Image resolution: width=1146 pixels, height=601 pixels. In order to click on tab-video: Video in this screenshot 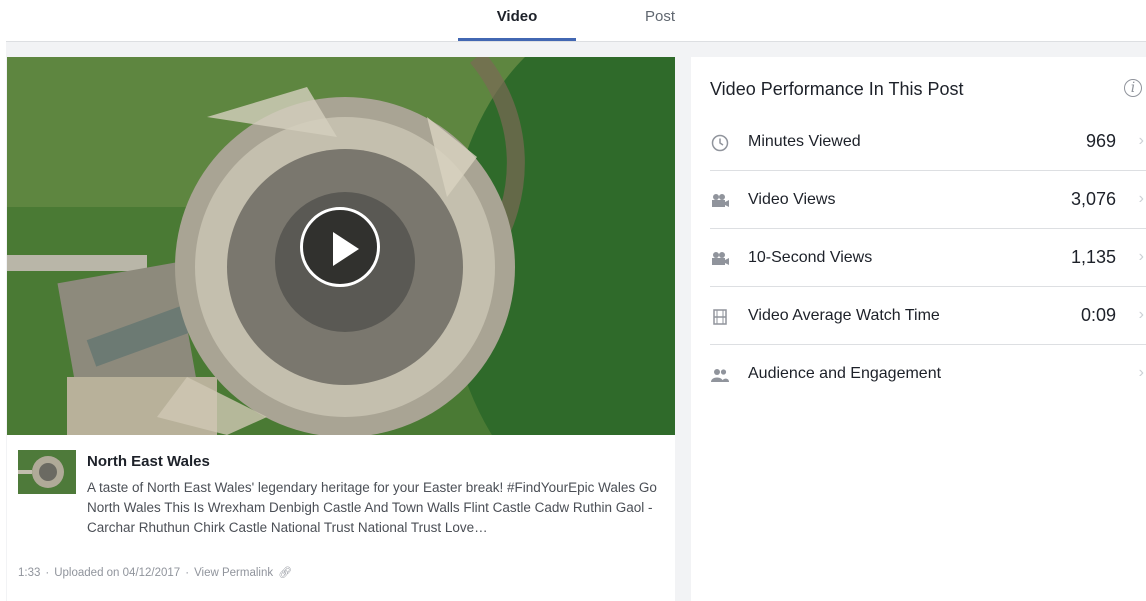, I will do `click(517, 24)`.